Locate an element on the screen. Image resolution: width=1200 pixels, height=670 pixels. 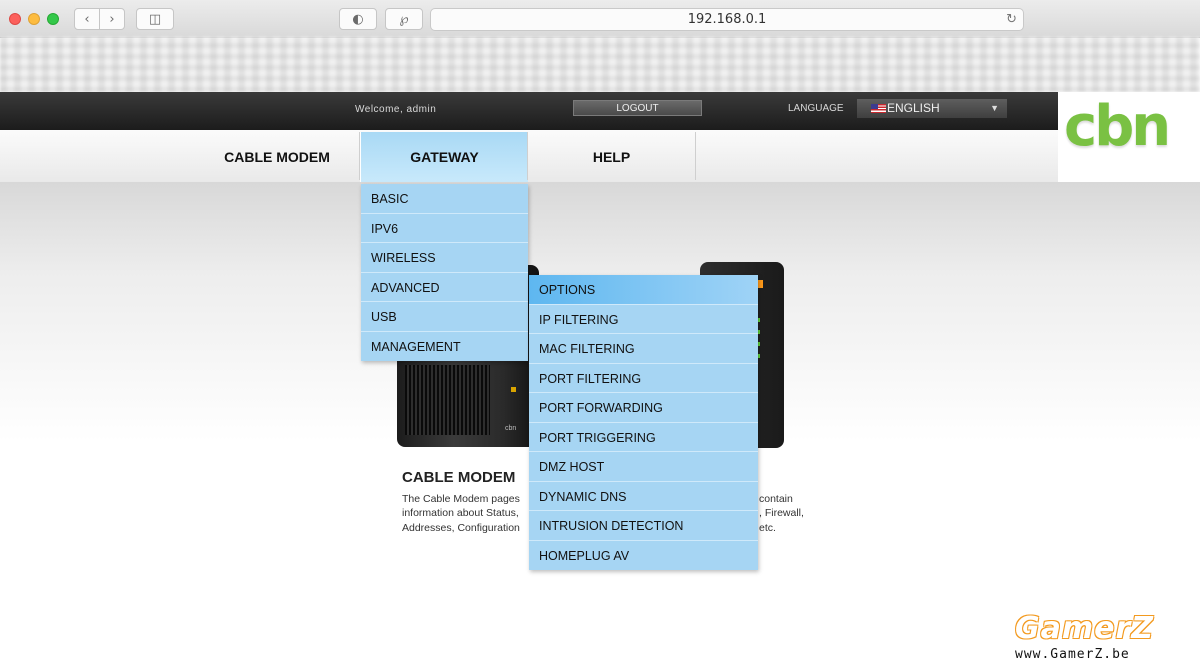
menu-item-wireless: WIRELESS is located at coordinates (444, 258).